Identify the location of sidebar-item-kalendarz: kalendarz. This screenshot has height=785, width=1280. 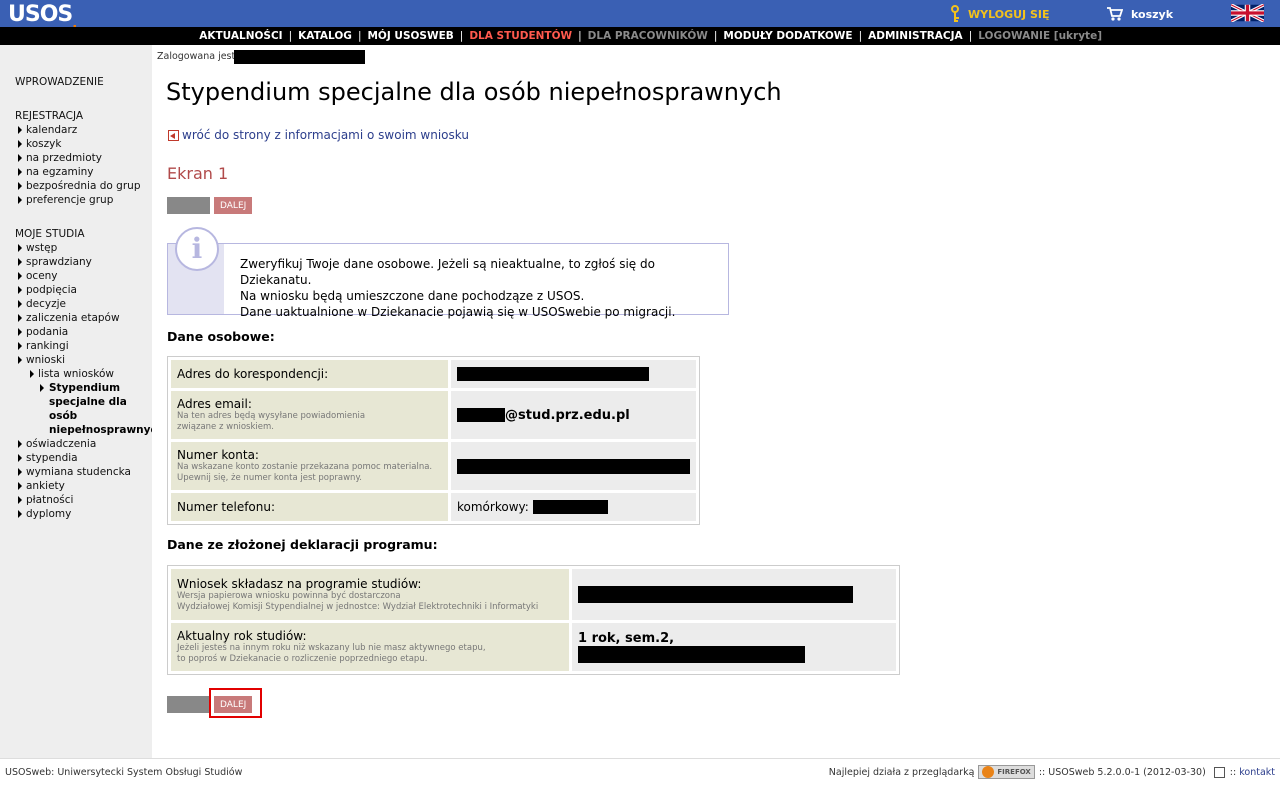
(47, 130).